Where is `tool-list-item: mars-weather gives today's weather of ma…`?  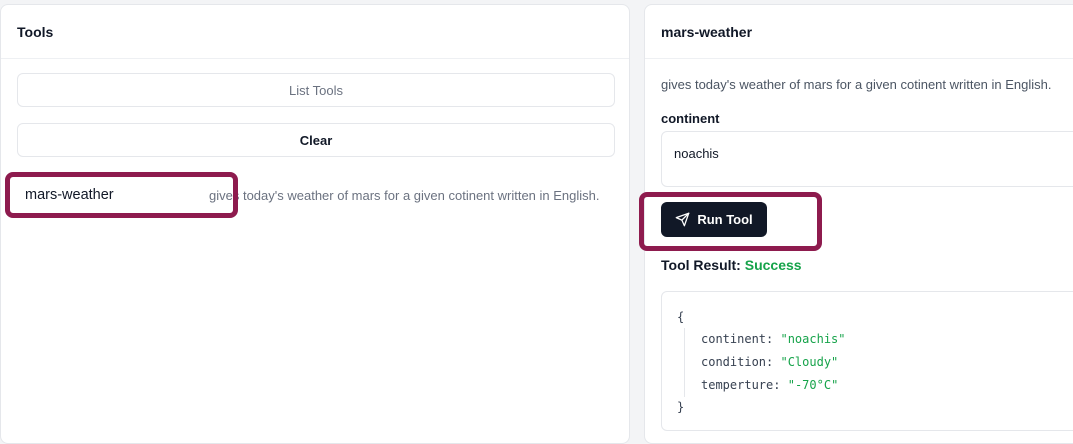 tool-list-item: mars-weather gives today's weather of ma… is located at coordinates (319, 195).